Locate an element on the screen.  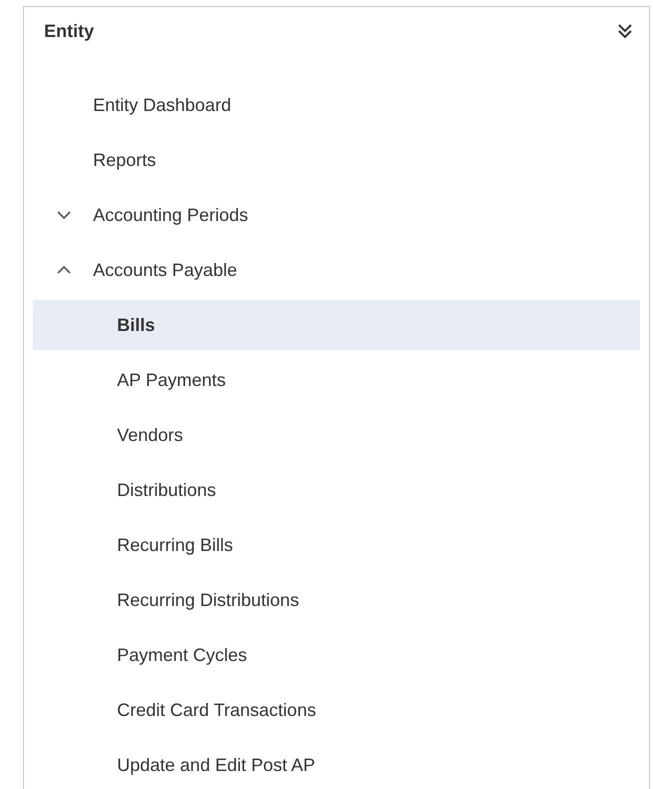
nav-item-label: Reports is located at coordinates (124, 160).